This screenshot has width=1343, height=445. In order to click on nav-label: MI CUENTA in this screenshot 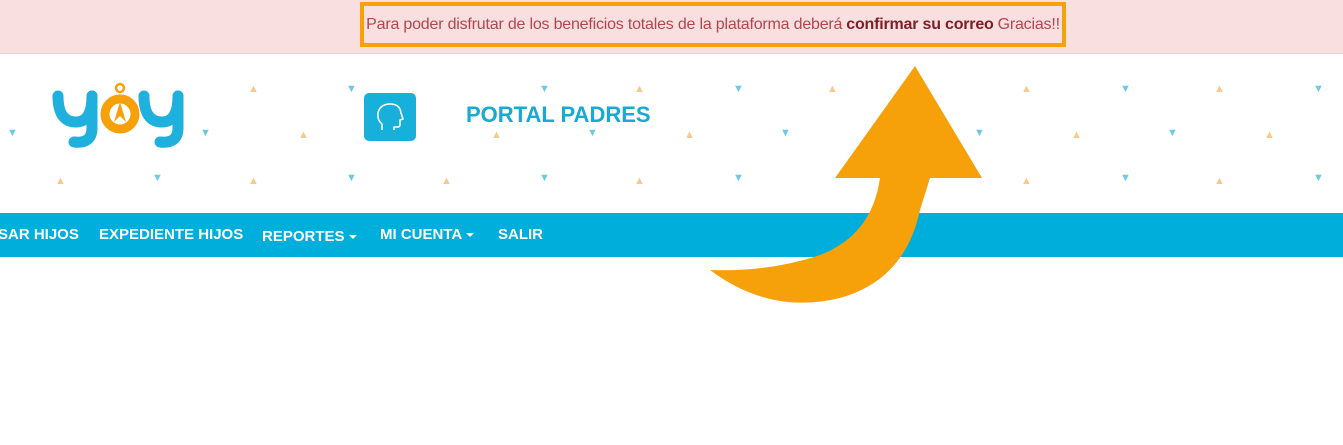, I will do `click(421, 234)`.